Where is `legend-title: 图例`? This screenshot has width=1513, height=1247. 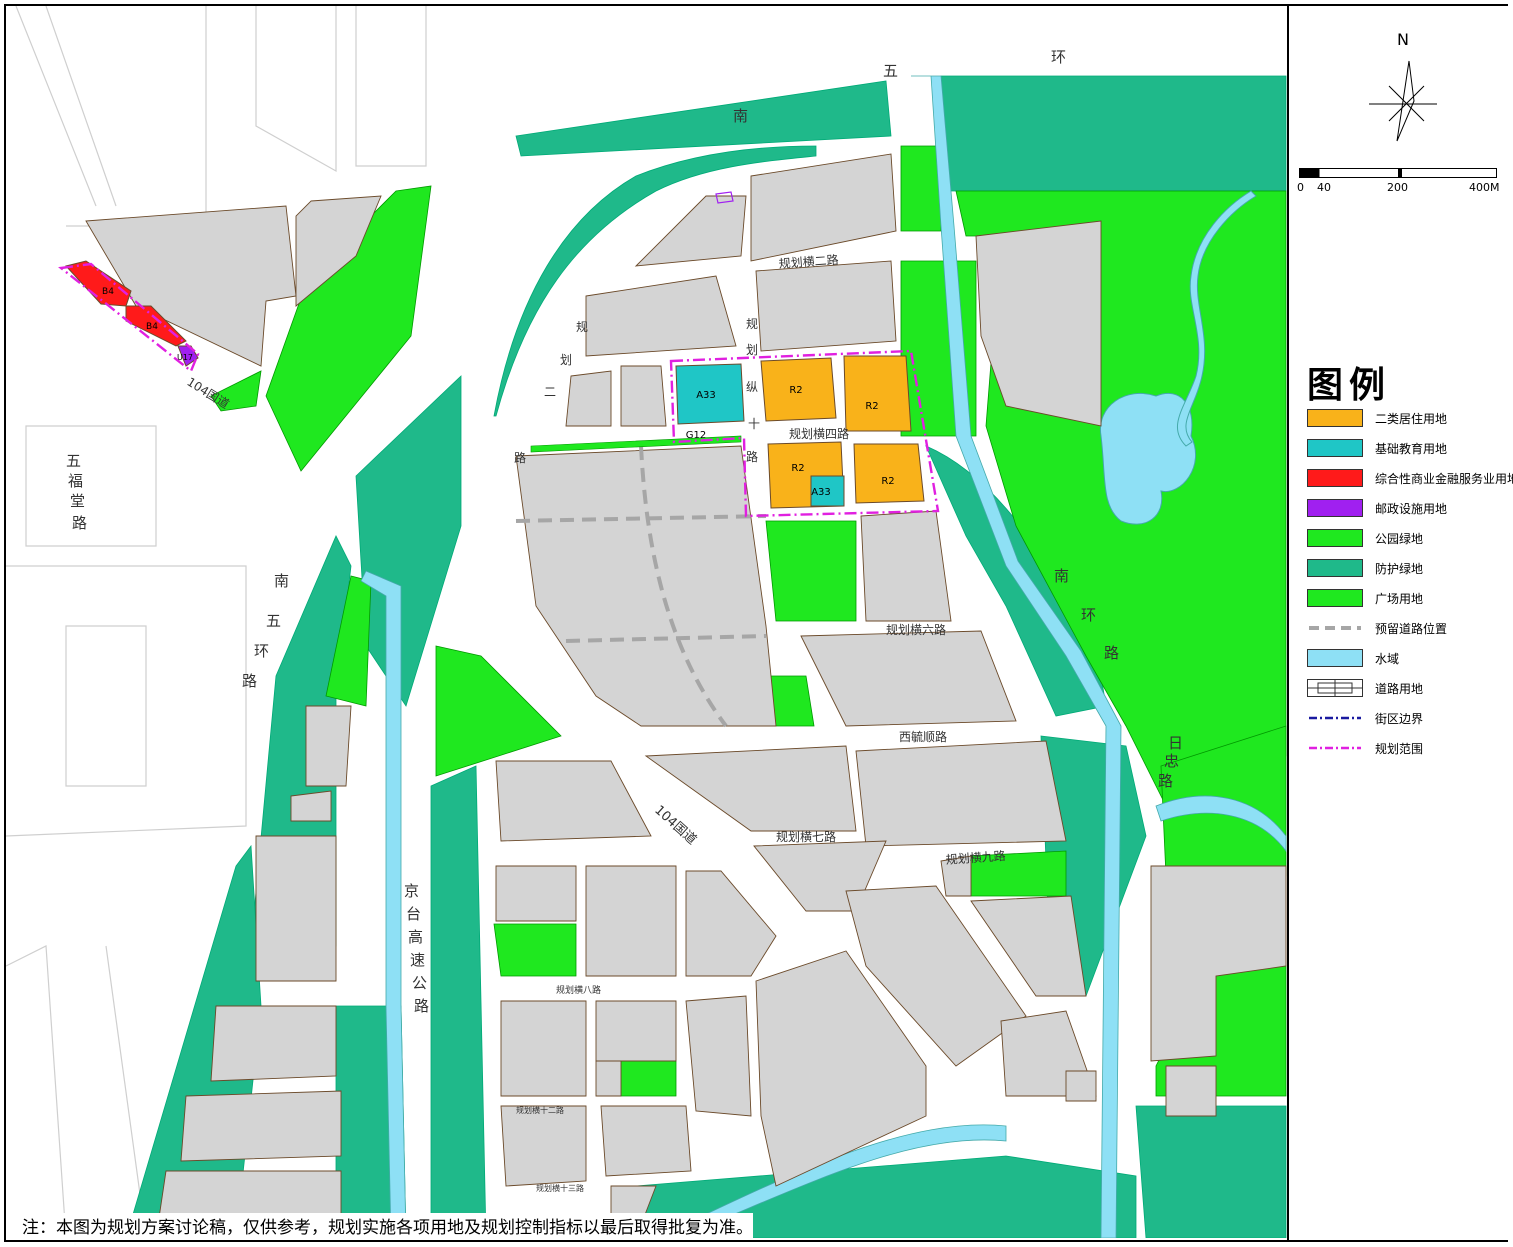 legend-title: 图例 is located at coordinates (1349, 385).